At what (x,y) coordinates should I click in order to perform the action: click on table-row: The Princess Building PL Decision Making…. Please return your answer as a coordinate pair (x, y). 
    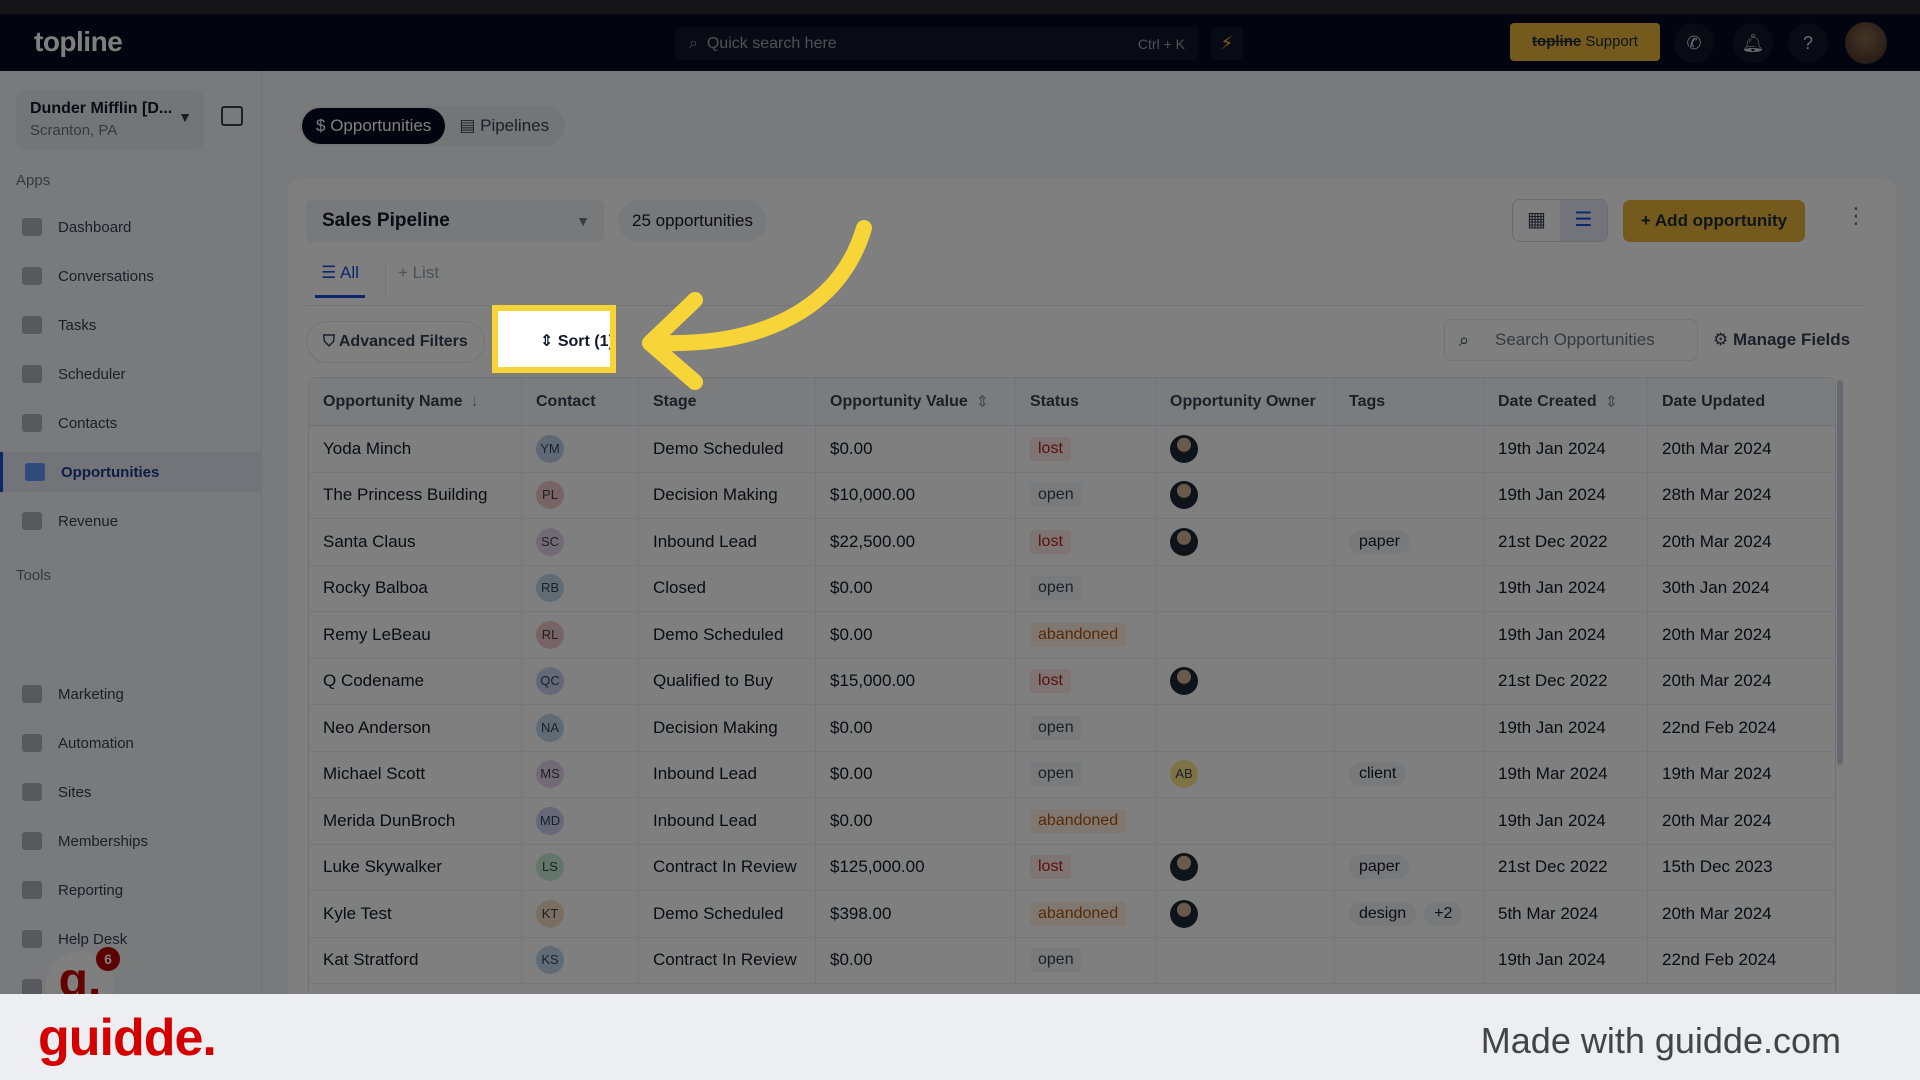
    Looking at the image, I should click on (1072, 495).